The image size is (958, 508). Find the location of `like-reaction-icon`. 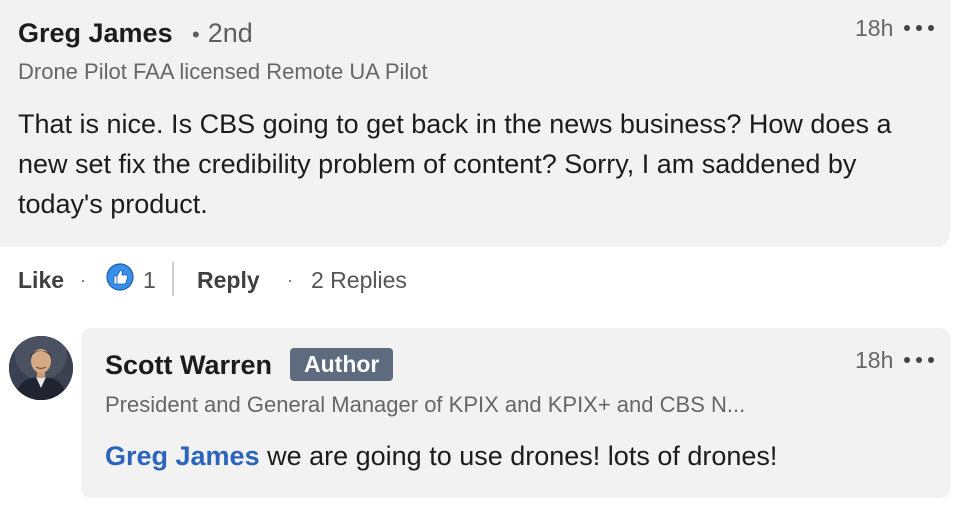

like-reaction-icon is located at coordinates (120, 277).